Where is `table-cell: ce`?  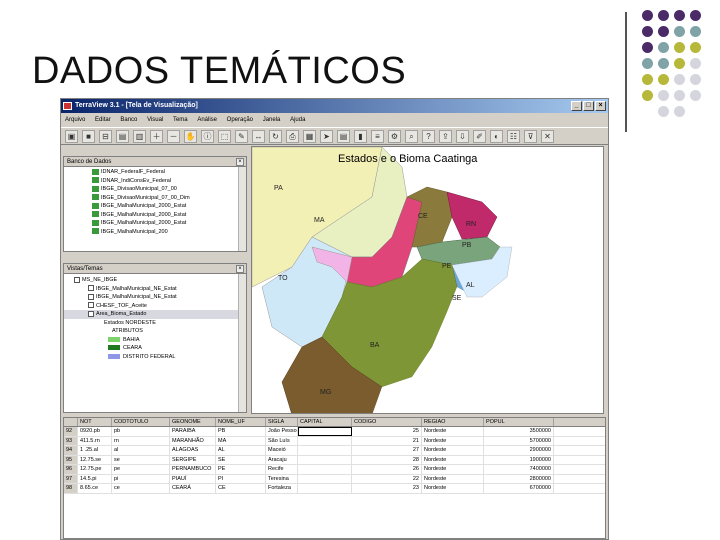
table-cell: ce is located at coordinates (141, 488).